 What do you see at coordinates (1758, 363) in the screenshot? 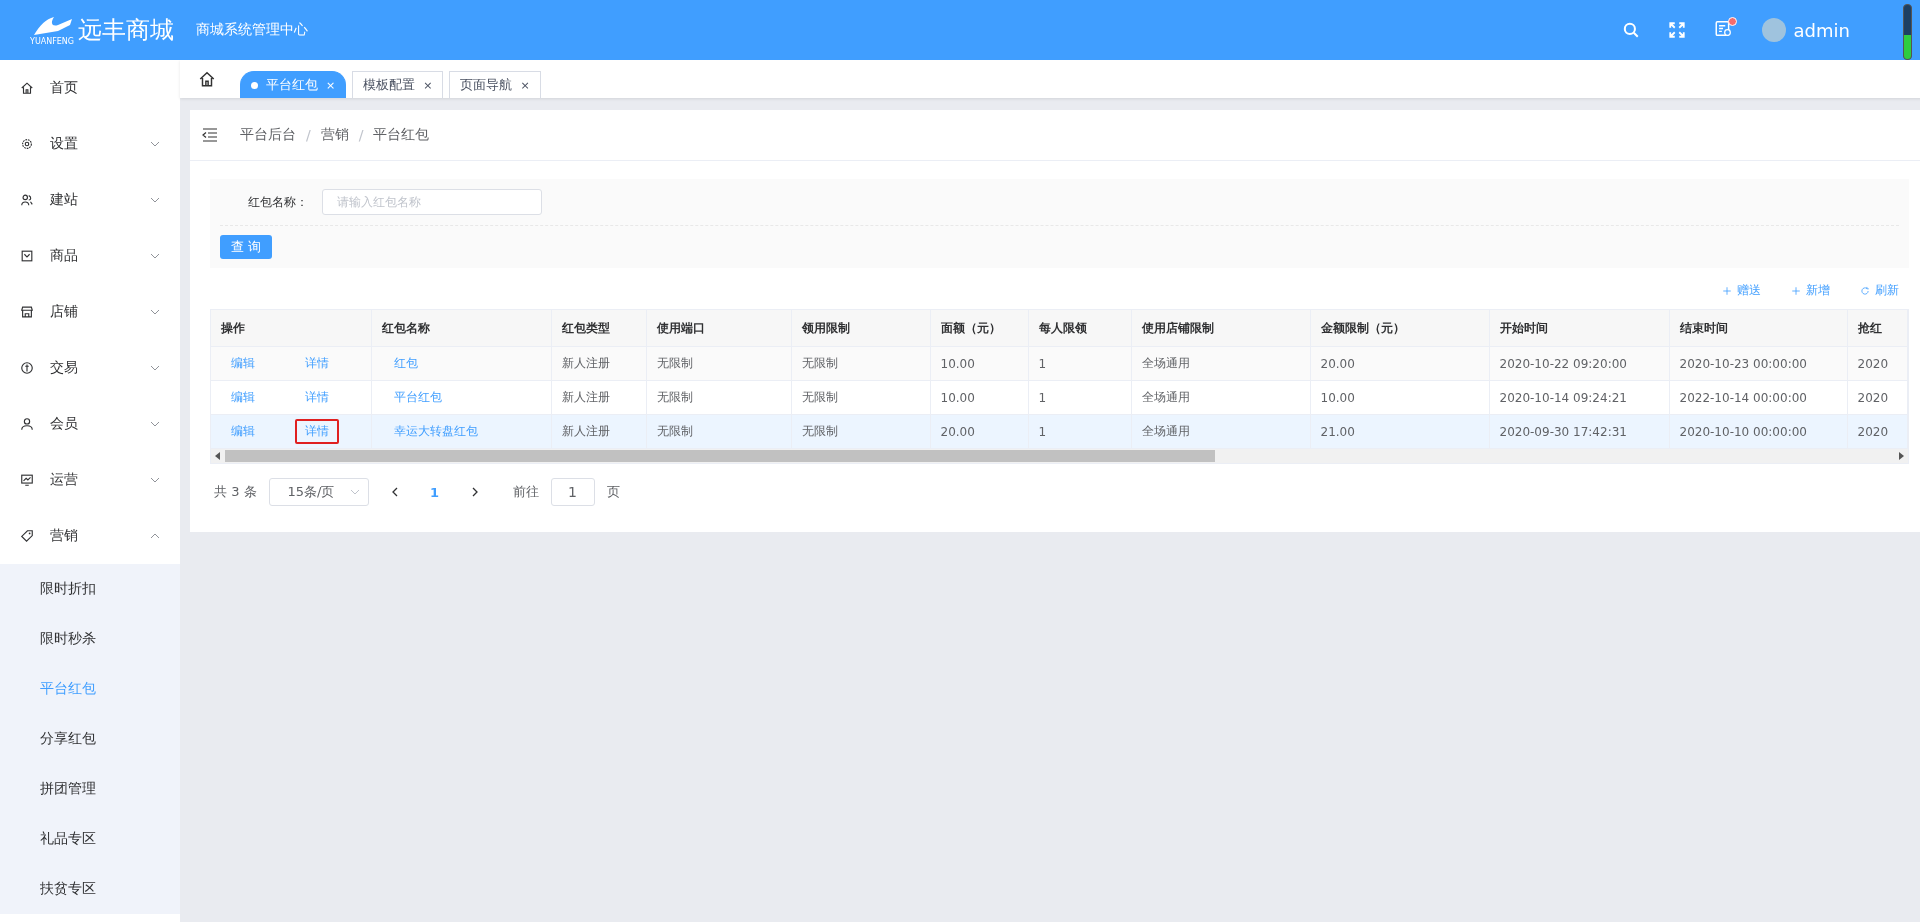
I see `table-cell: 2020-10-23 00:00:00` at bounding box center [1758, 363].